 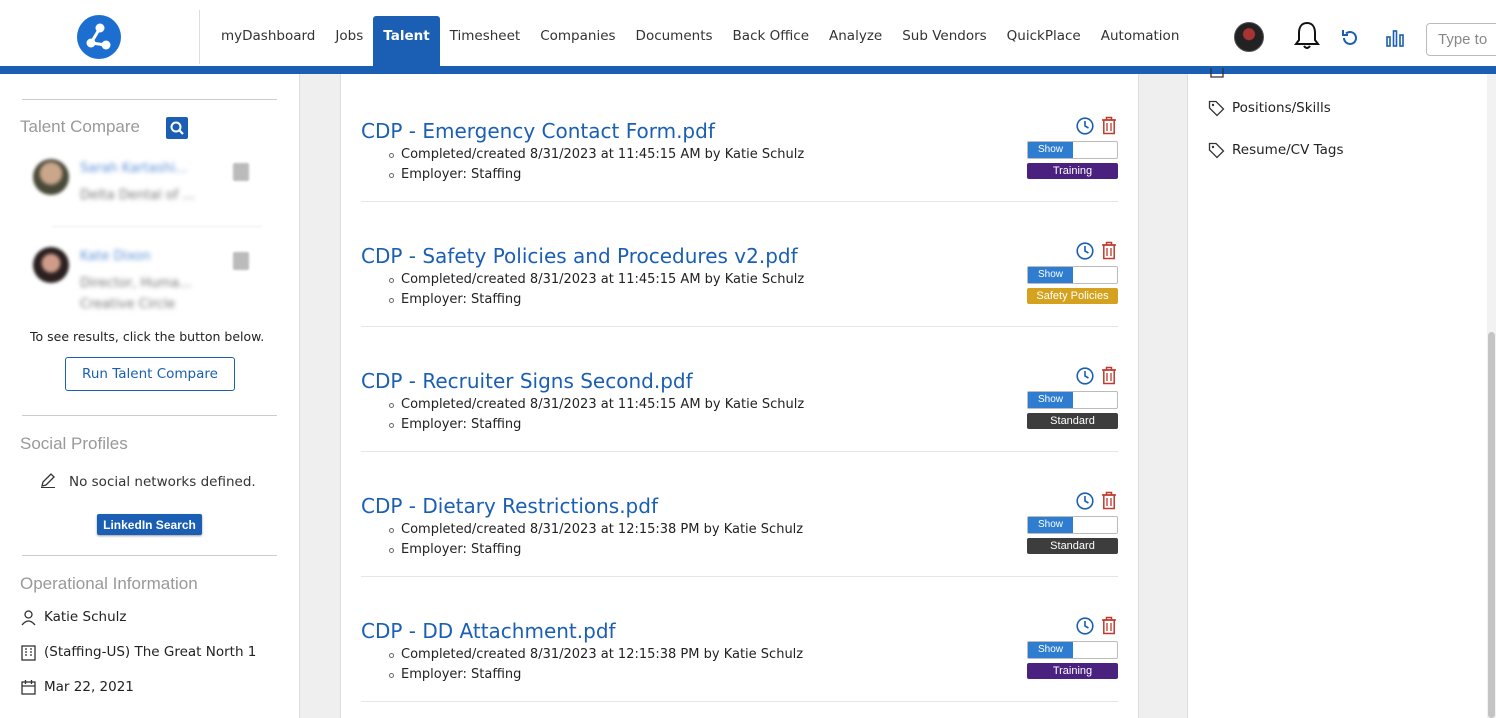 I want to click on document-title-link: CDP - Recruiter Signs Second.pdf, so click(x=527, y=381).